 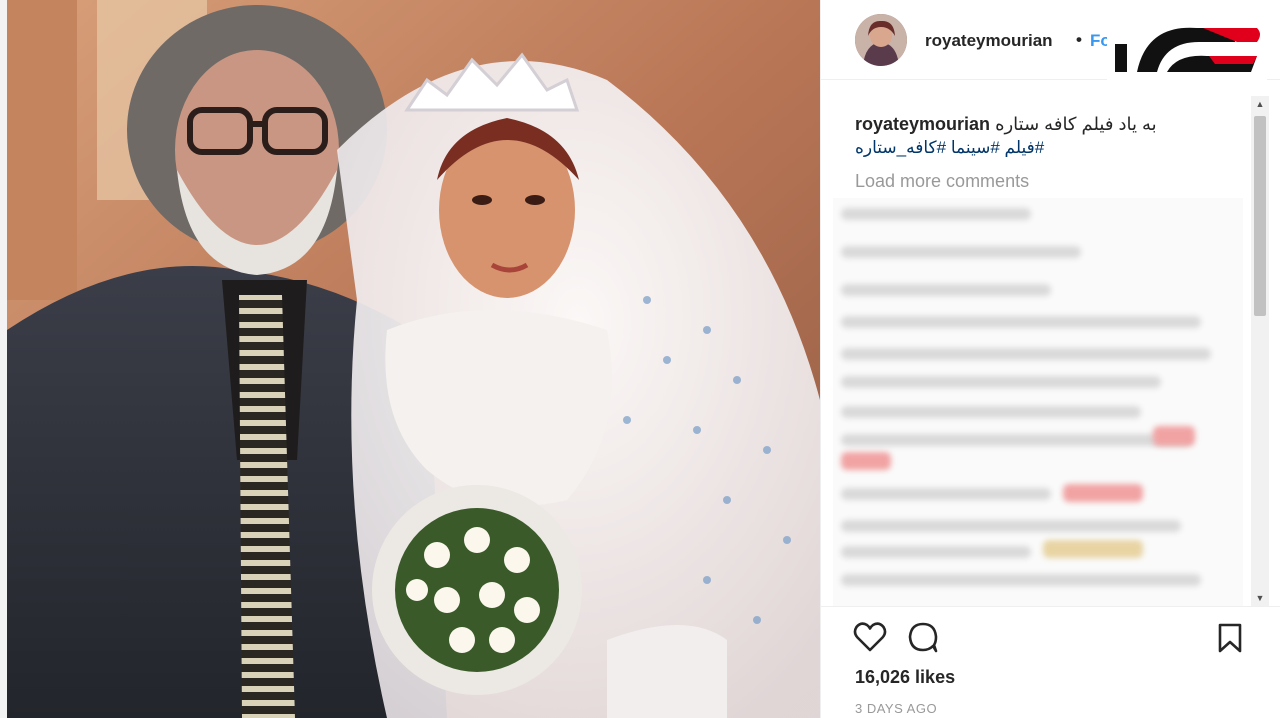 I want to click on scroll-thumb, so click(x=1260, y=216).